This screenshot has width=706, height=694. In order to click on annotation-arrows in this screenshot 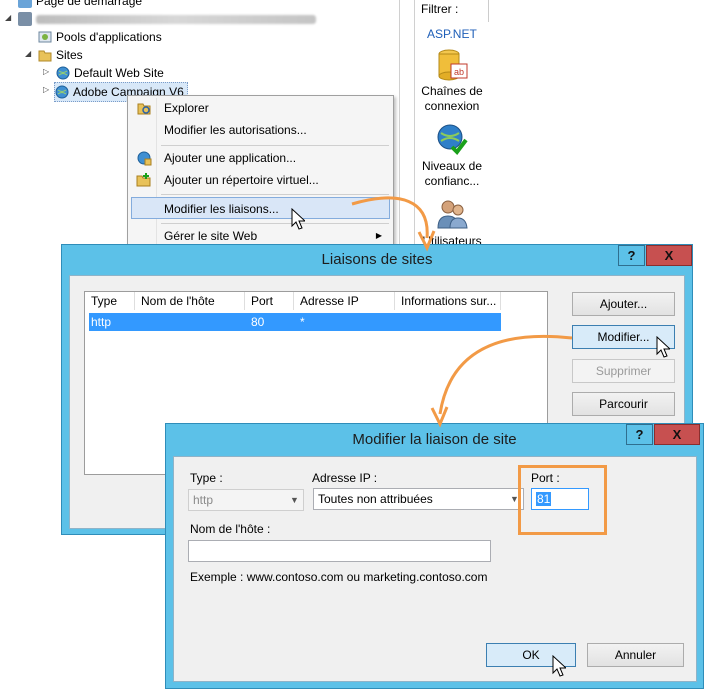, I will do `click(462, 312)`.